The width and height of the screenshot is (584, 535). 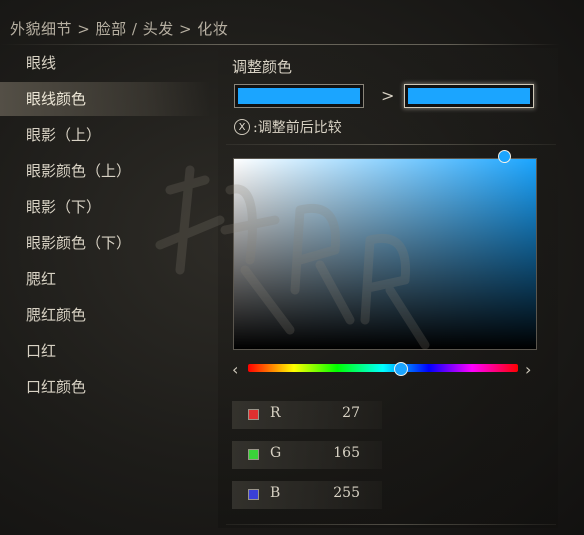 I want to click on sidebar-item-upper-eyeshadow: 眼影（上）, so click(x=105, y=135).